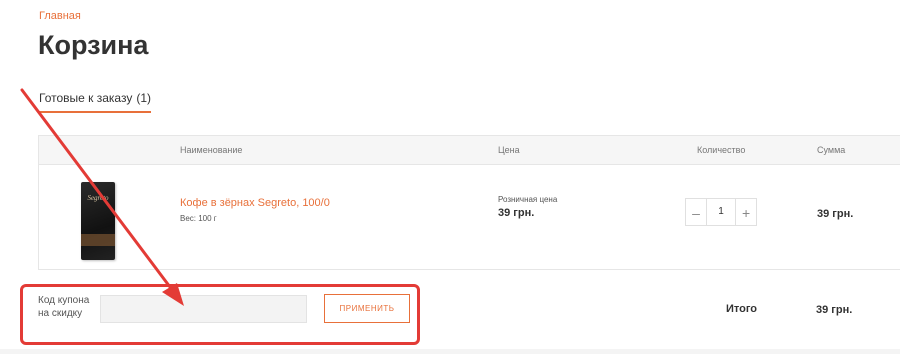 This screenshot has width=900, height=354. Describe the element at coordinates (834, 310) in the screenshot. I see `total-value: 39 грн.` at that location.